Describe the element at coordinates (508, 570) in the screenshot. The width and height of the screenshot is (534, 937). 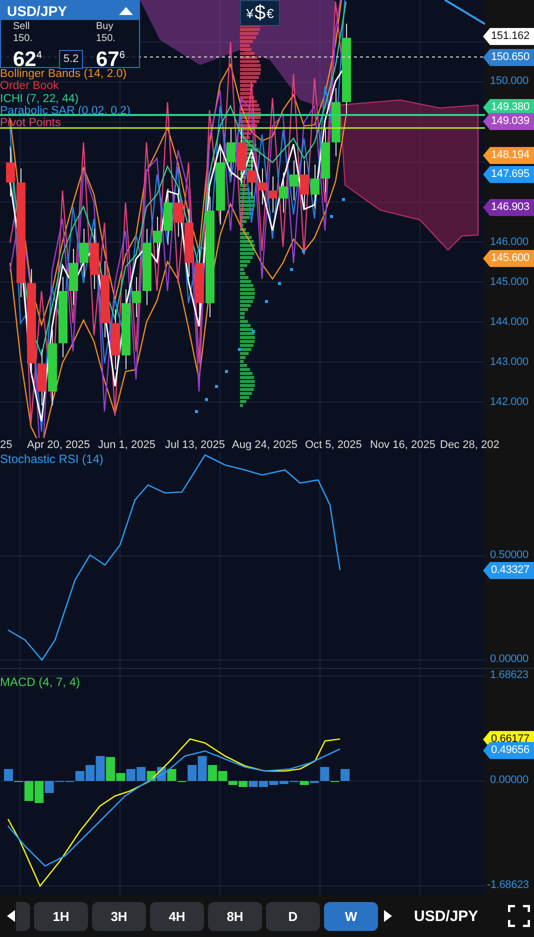
I see `price-tag: 0.43327` at that location.